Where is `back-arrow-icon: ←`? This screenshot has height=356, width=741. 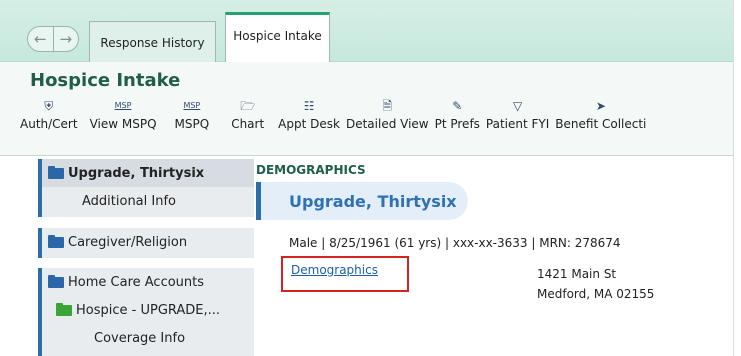 back-arrow-icon: ← is located at coordinates (40, 39).